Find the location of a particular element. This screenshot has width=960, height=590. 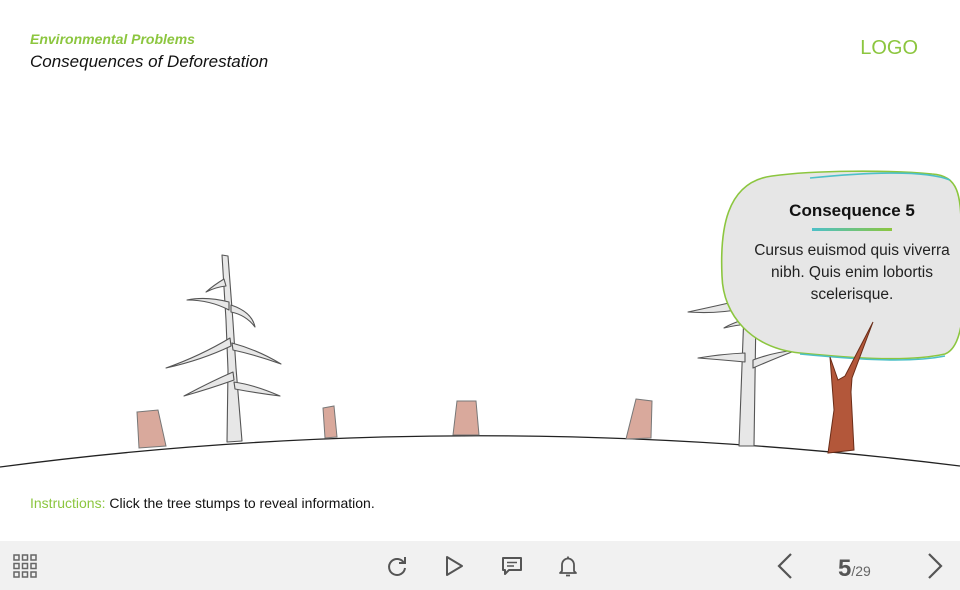

play-icon is located at coordinates (454, 565).